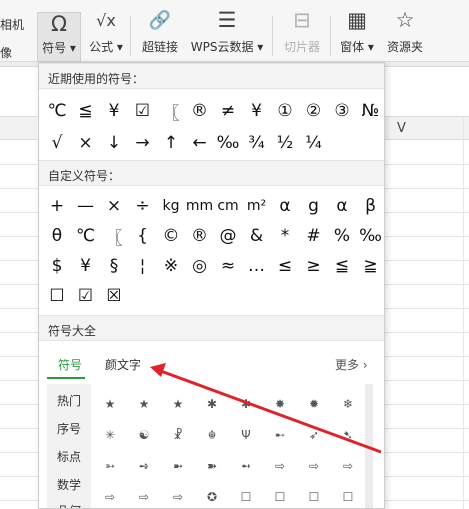  I want to click on grid-symbol-cell: ☬, so click(212, 435).